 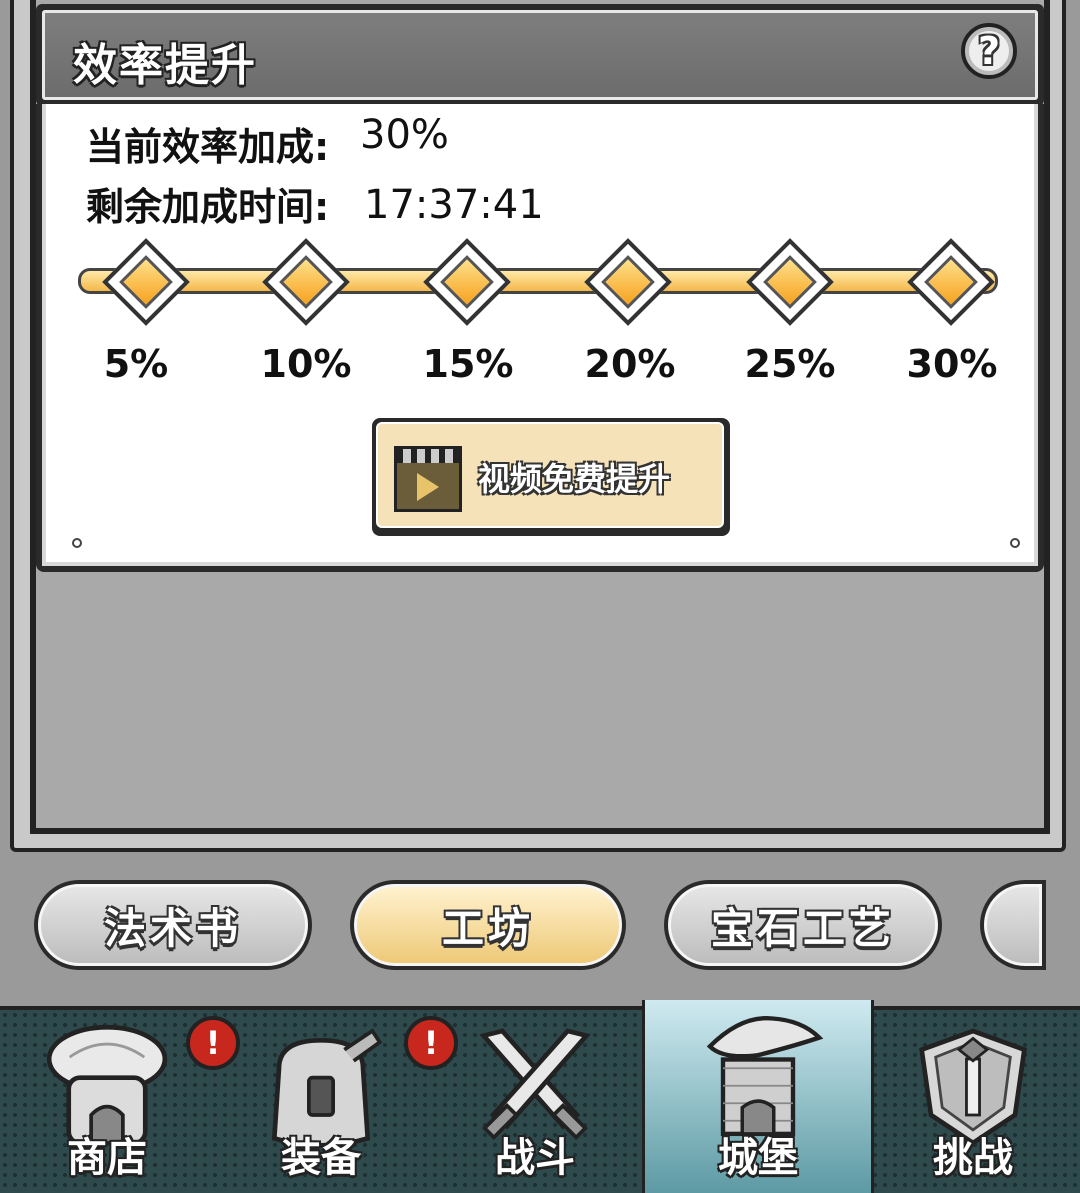 What do you see at coordinates (136, 364) in the screenshot?
I see `milestone-label: 5%` at bounding box center [136, 364].